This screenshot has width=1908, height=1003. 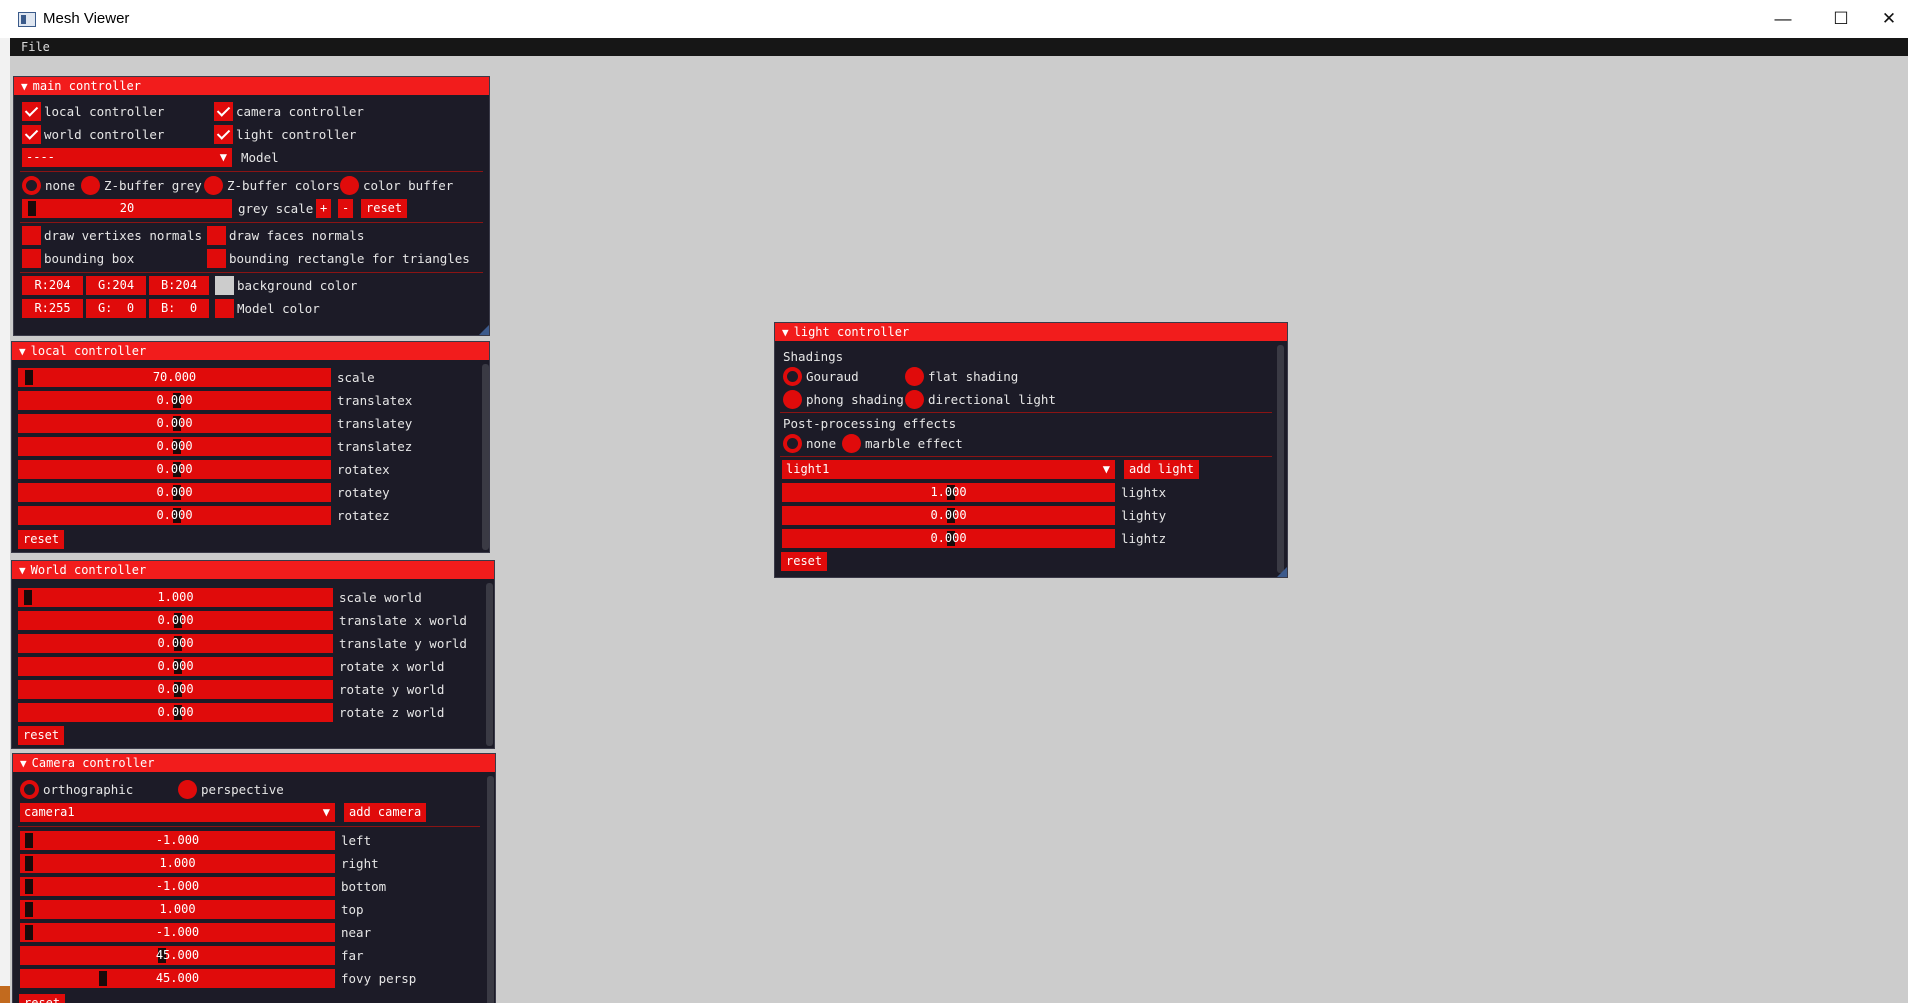 I want to click on taskbar-corner, so click(x=5, y=994).